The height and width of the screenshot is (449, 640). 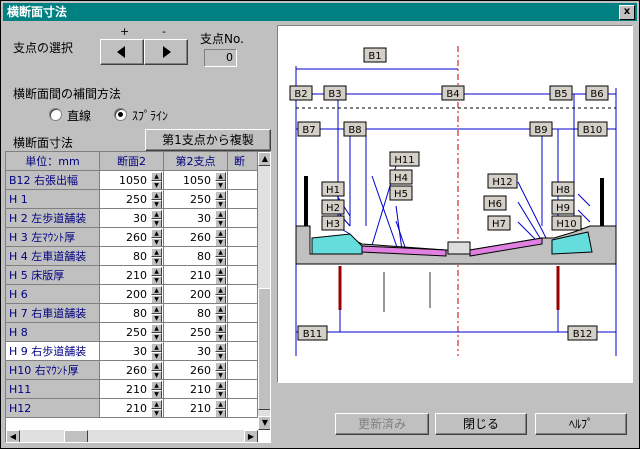 What do you see at coordinates (122, 52) in the screenshot?
I see `prev-support-button` at bounding box center [122, 52].